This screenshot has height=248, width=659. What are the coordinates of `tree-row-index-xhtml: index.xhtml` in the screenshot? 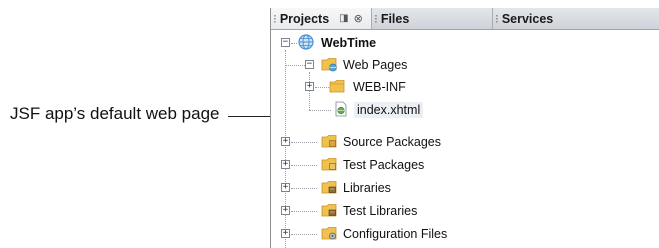 It's located at (465, 110).